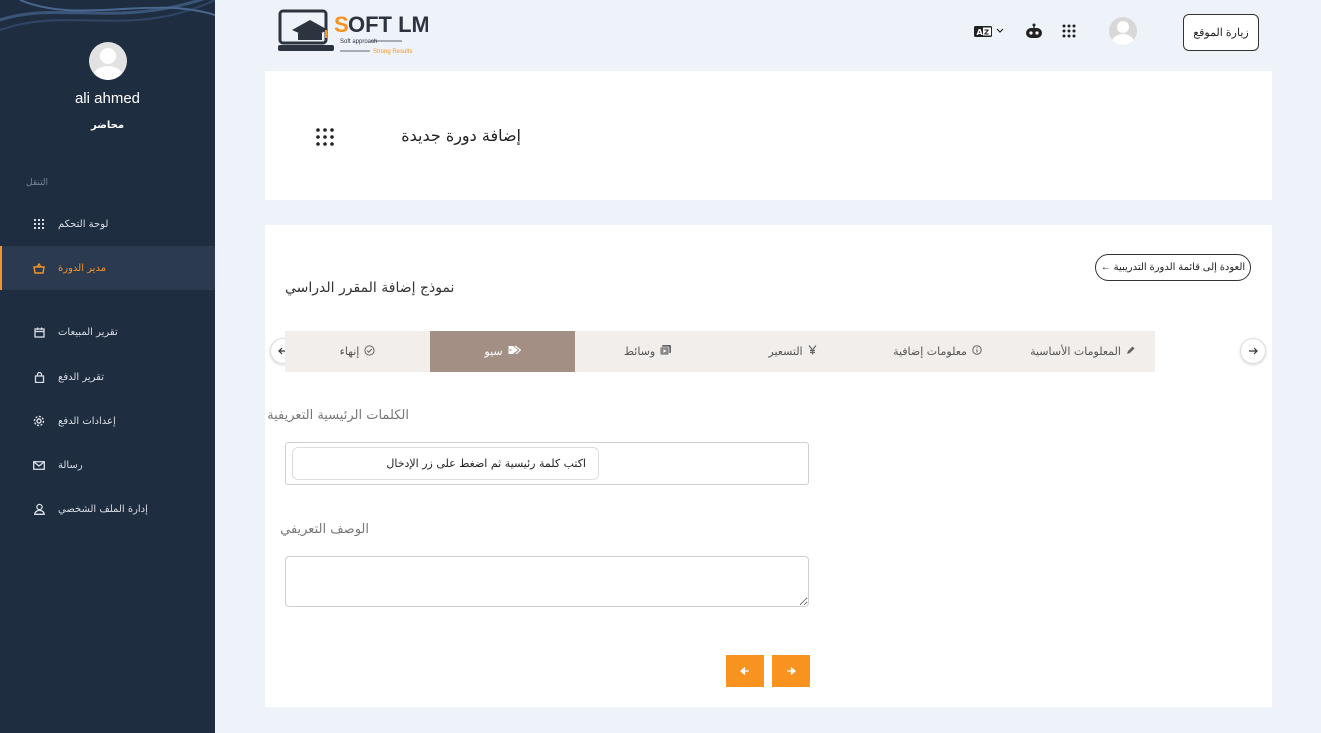 Image resolution: width=1321 pixels, height=733 pixels. What do you see at coordinates (107, 268) in the screenshot?
I see `sidebar-item-course-manager: مدير الدورة` at bounding box center [107, 268].